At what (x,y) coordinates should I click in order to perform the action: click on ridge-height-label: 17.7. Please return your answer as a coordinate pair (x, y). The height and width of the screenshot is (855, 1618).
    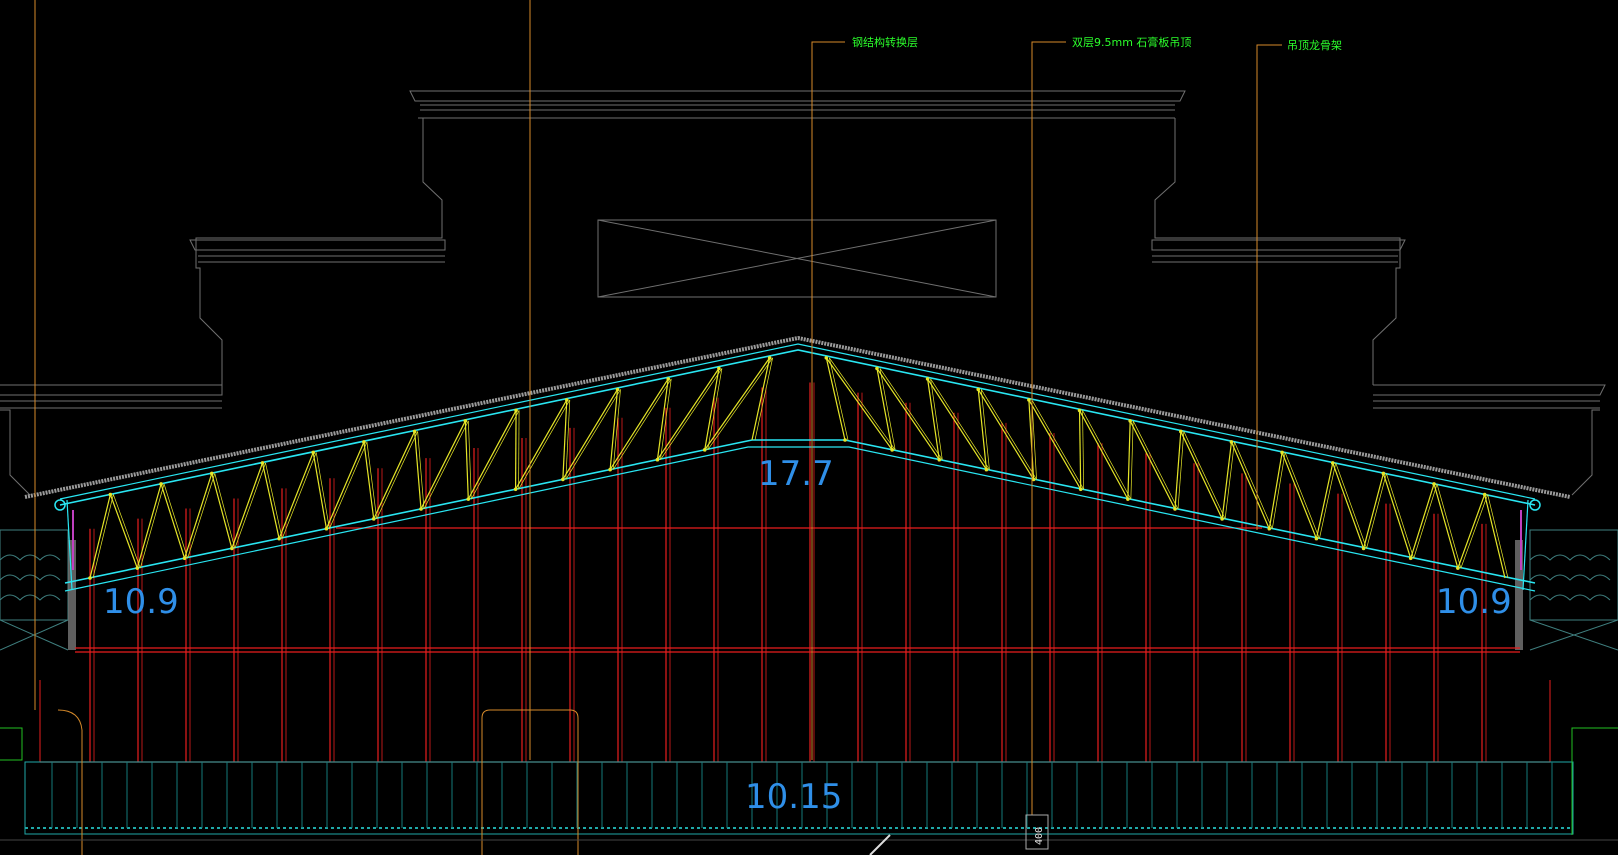
    Looking at the image, I should click on (796, 474).